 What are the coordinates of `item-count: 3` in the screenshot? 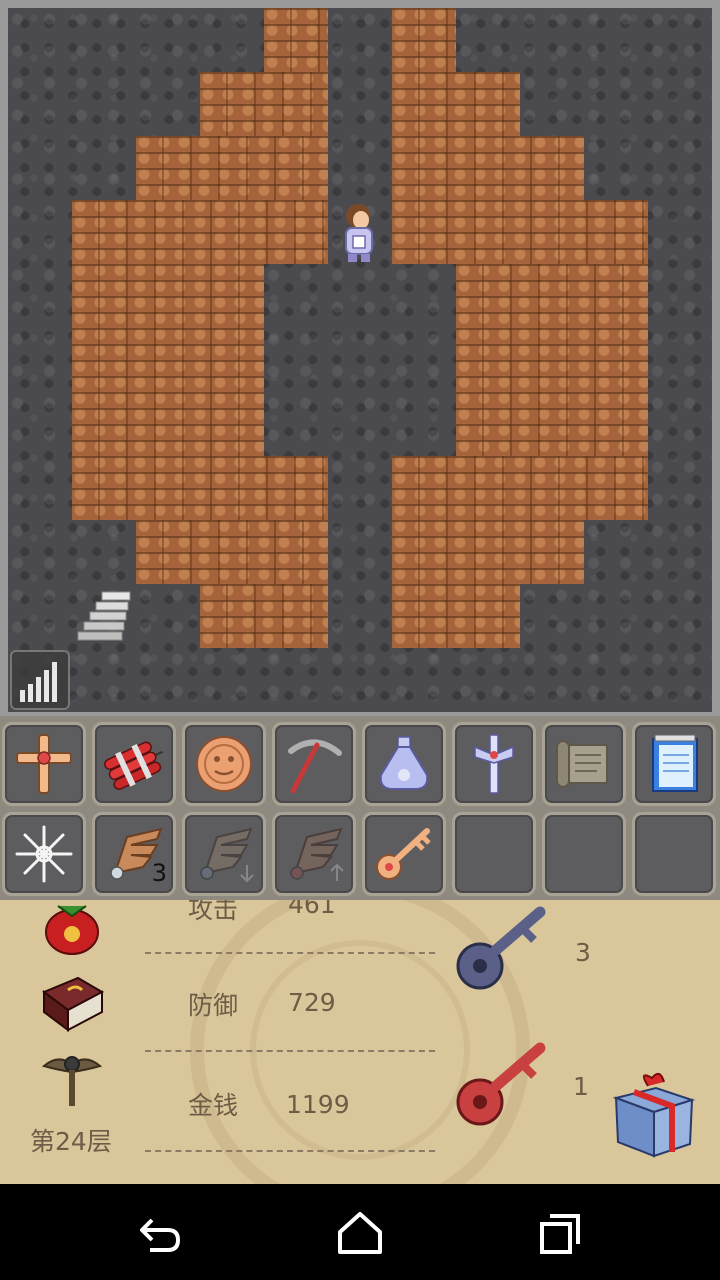 It's located at (159, 873).